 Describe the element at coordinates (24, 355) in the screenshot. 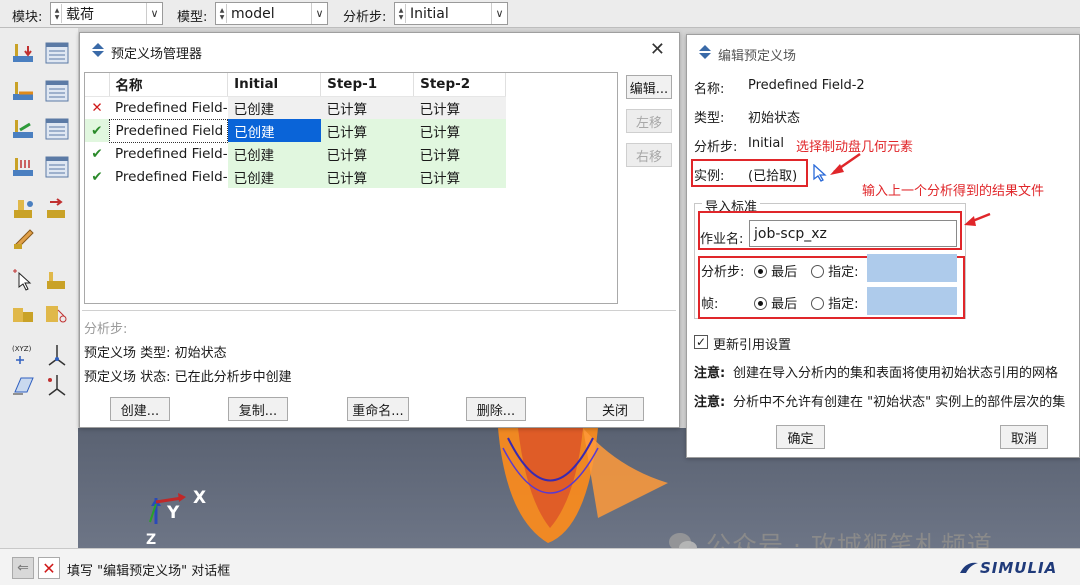

I see `datum-csys-icon: (XYZ)` at that location.